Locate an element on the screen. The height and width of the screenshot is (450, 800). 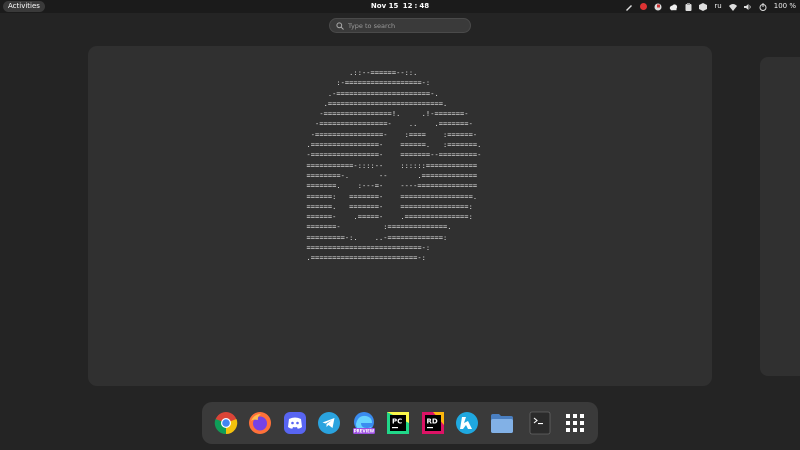
search-input: Type to search is located at coordinates (400, 25).